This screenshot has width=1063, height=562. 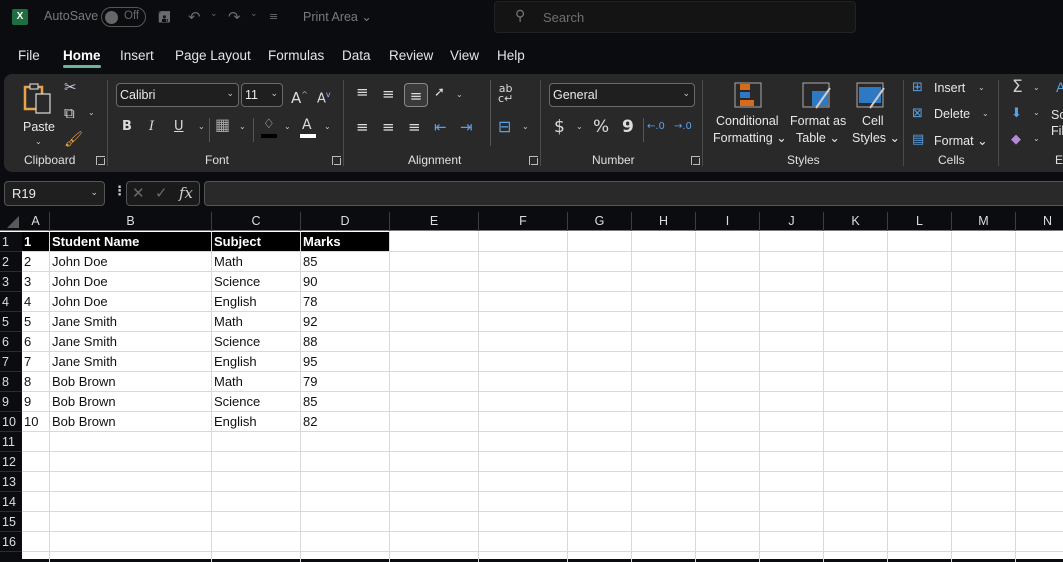 I want to click on orientation-dropdown-chevron-icon: ⌄, so click(x=459, y=94).